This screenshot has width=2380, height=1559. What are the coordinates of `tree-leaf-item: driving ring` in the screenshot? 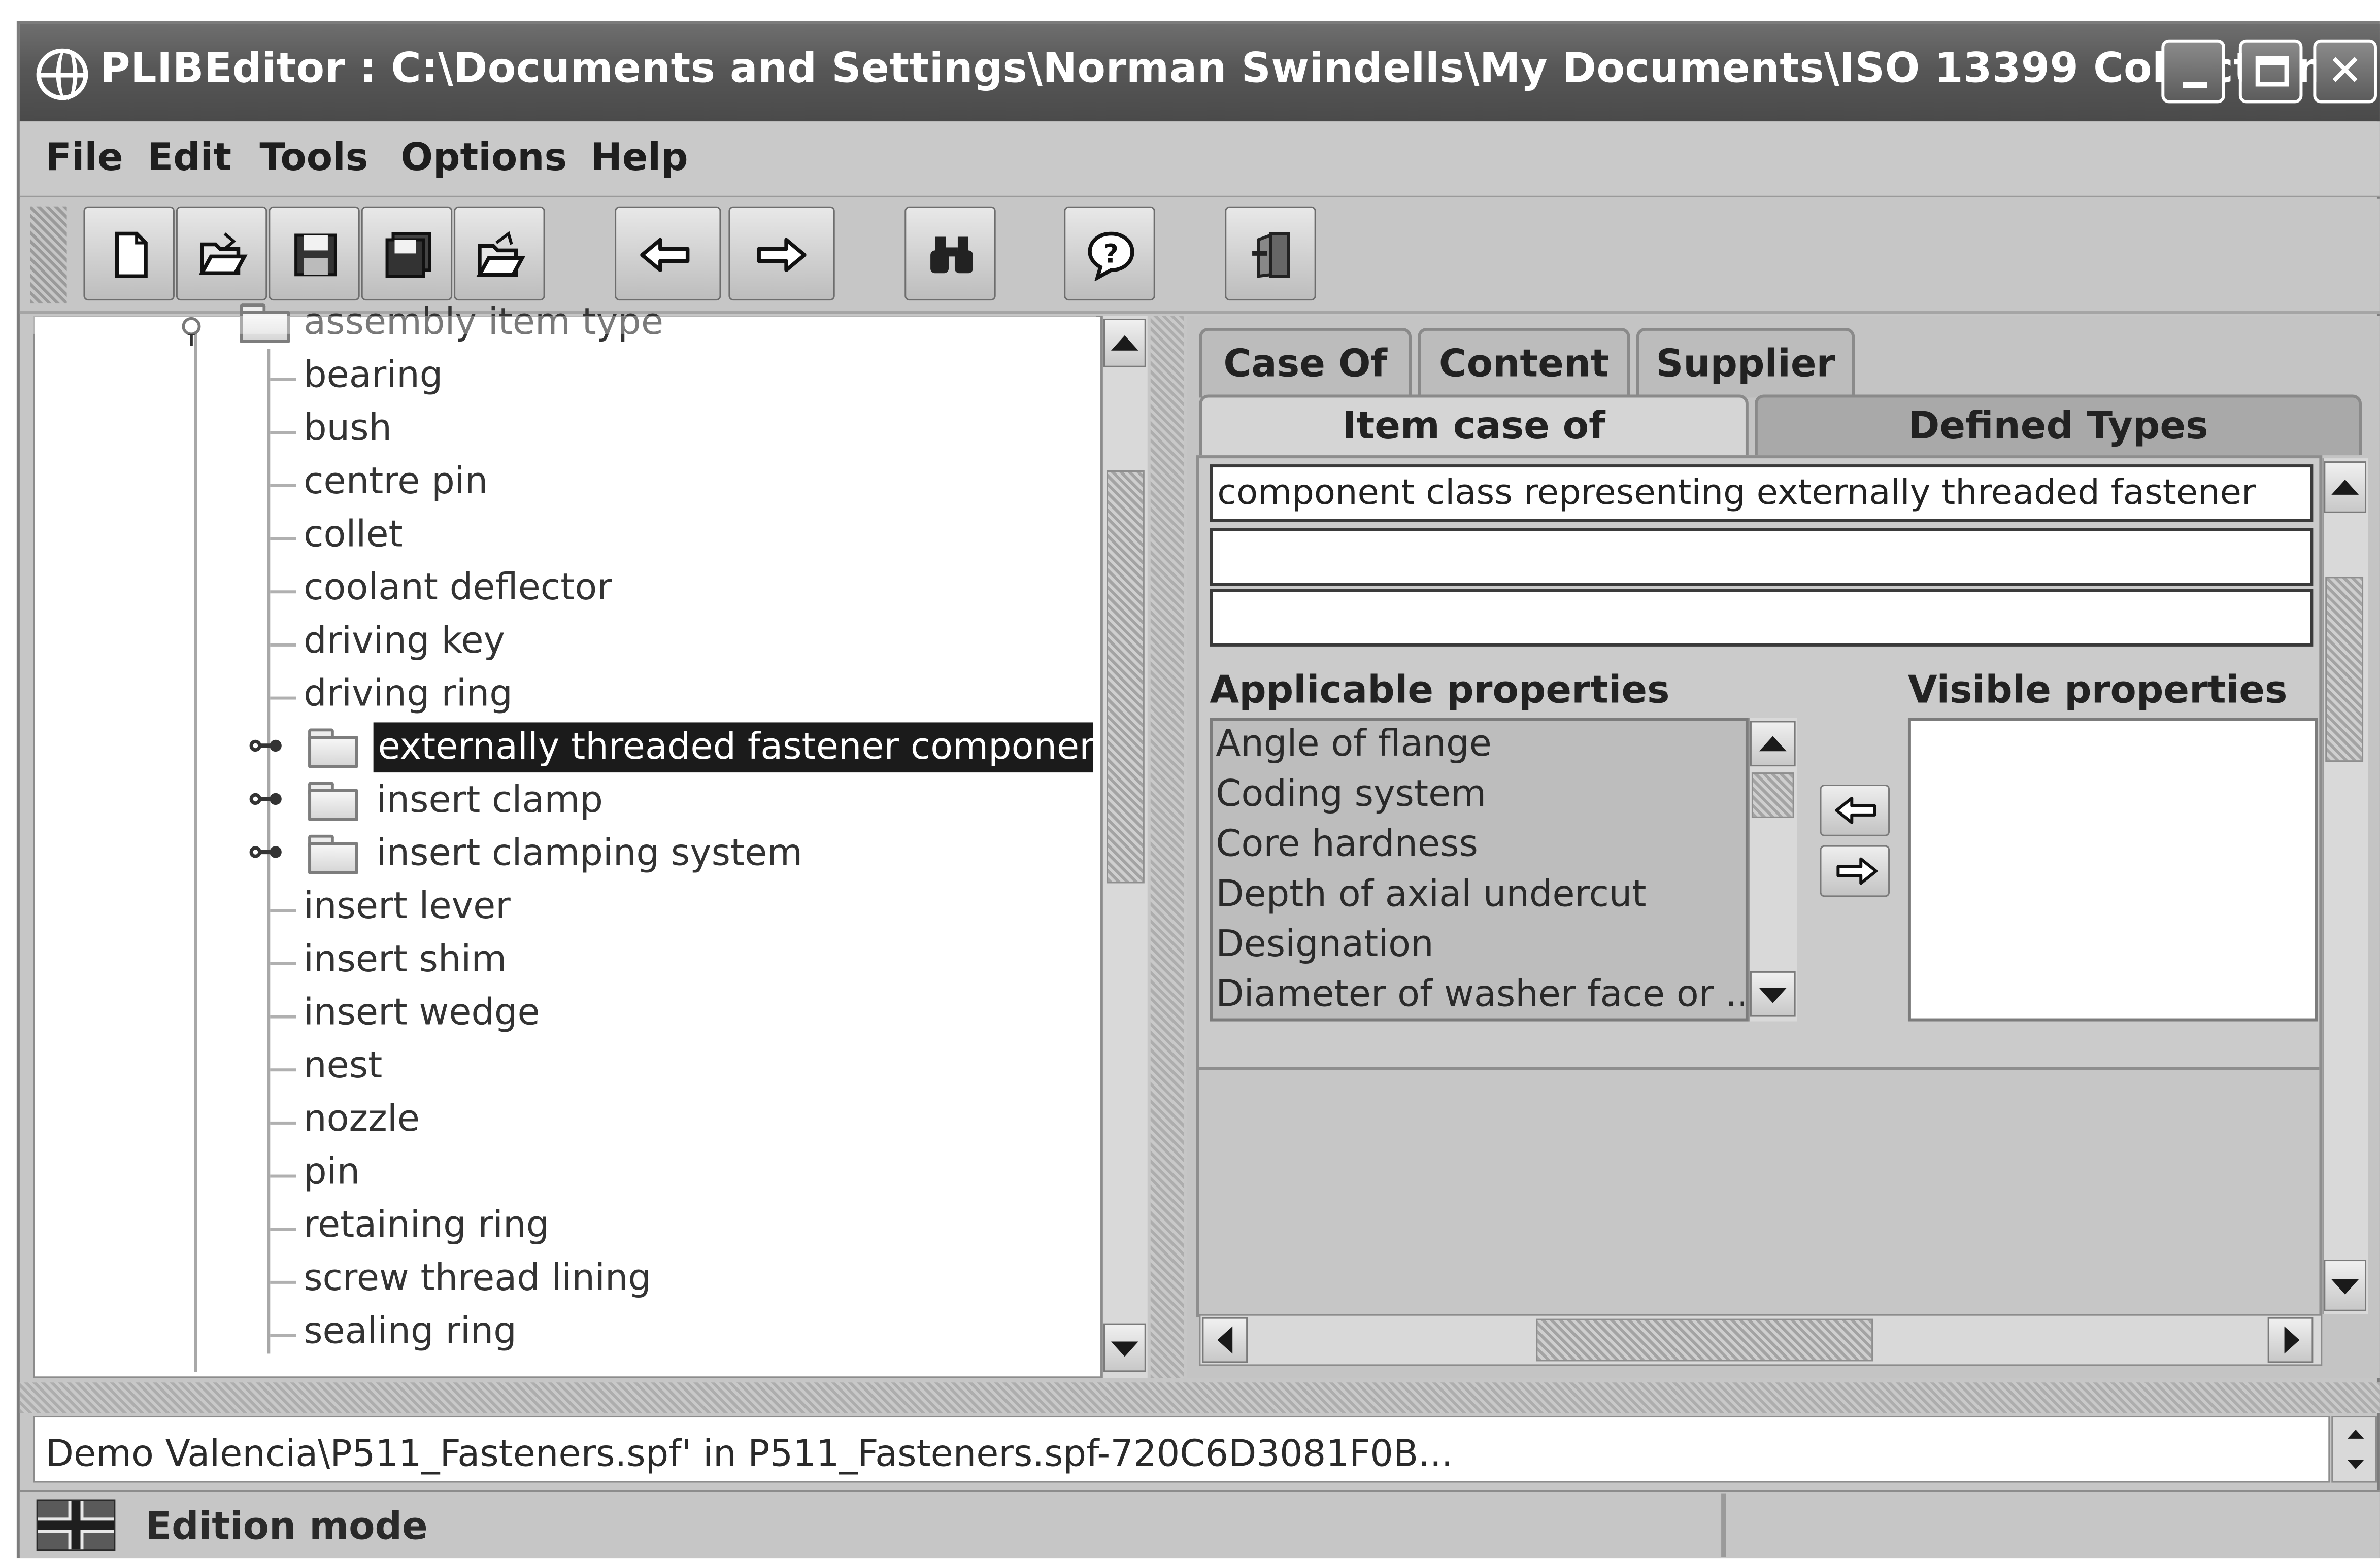 It's located at (409, 693).